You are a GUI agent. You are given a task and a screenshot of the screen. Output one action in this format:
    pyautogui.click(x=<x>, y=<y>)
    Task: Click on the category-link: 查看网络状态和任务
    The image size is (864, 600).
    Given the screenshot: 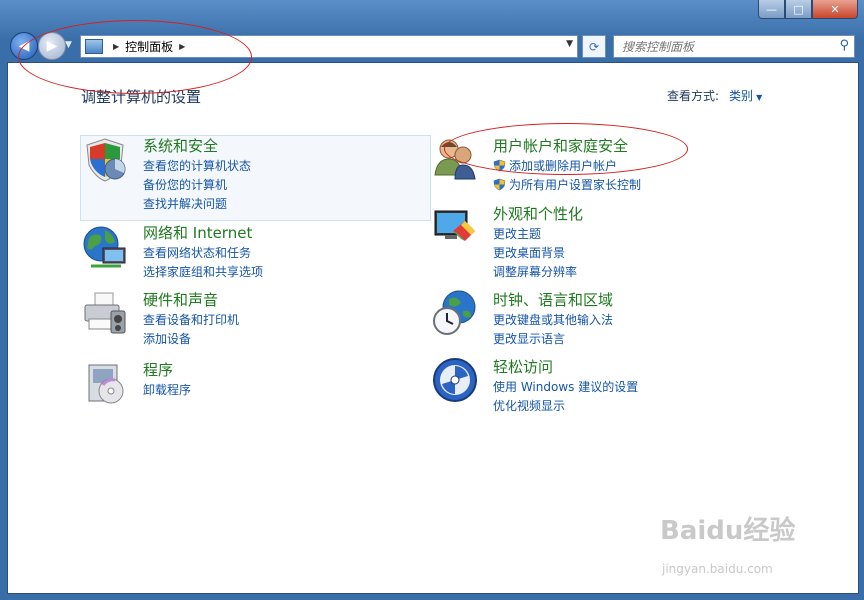 What is the action you would take?
    pyautogui.click(x=197, y=252)
    